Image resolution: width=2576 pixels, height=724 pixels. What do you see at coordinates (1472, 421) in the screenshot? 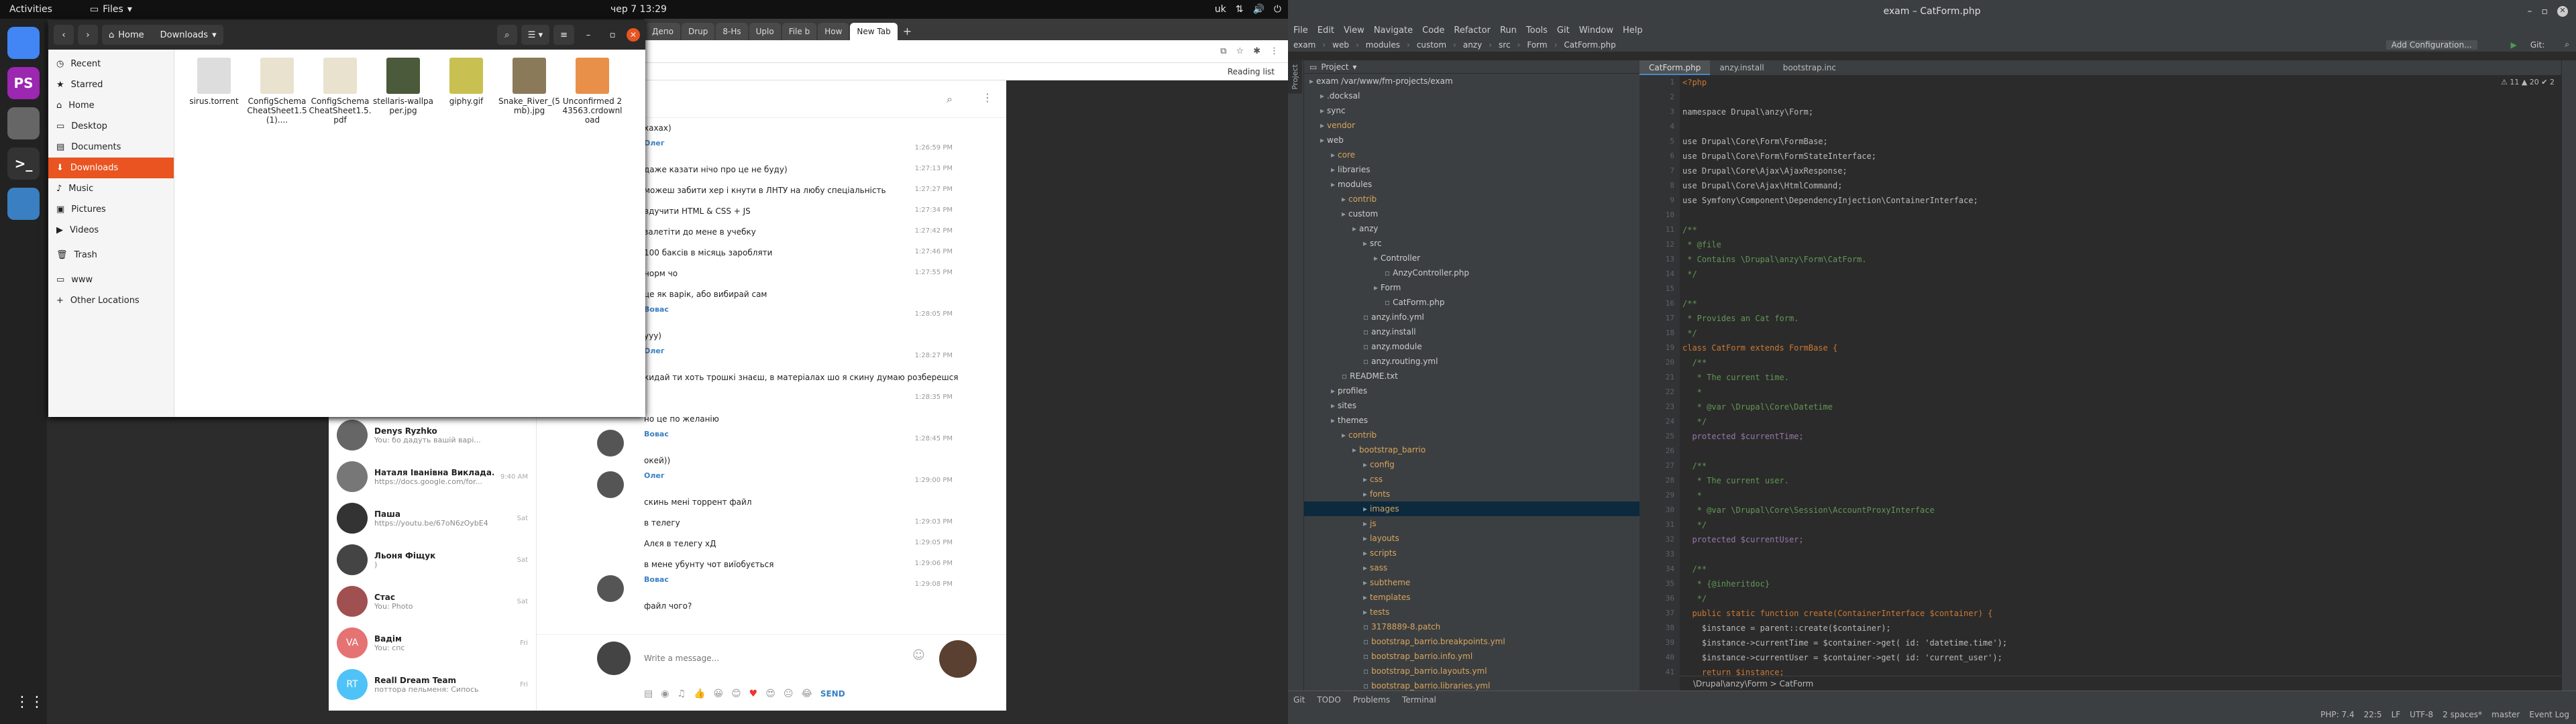
I see `project-tree-item: ▸ themes` at bounding box center [1472, 421].